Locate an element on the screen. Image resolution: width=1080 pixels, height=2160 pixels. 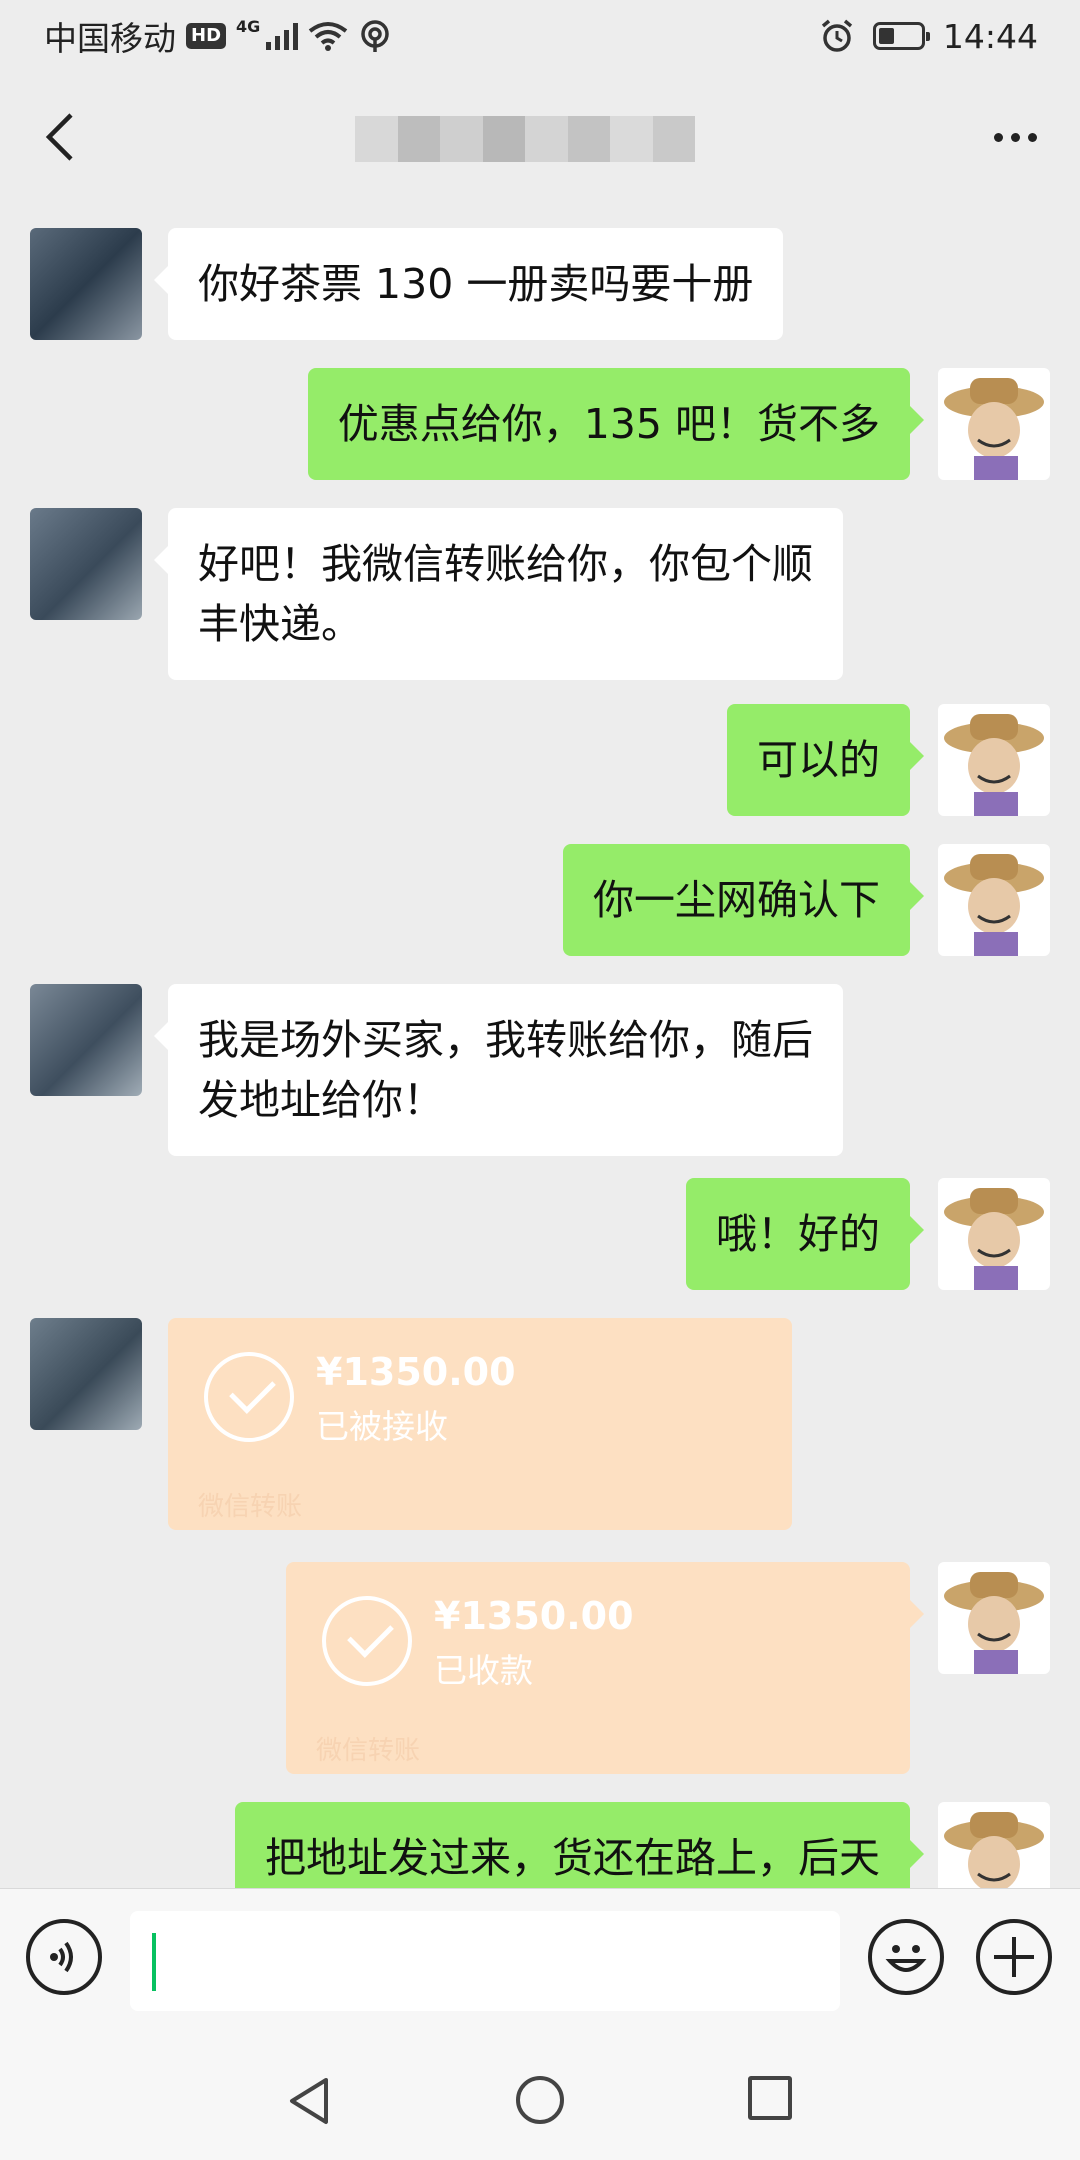
hotspot-icon is located at coordinates (375, 36).